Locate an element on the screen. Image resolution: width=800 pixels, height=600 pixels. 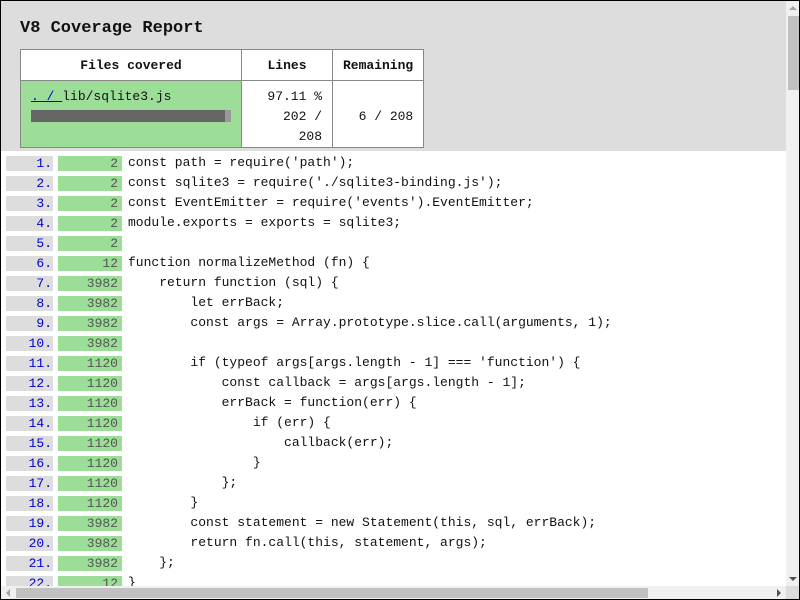
line-number: 7. is located at coordinates (29, 283).